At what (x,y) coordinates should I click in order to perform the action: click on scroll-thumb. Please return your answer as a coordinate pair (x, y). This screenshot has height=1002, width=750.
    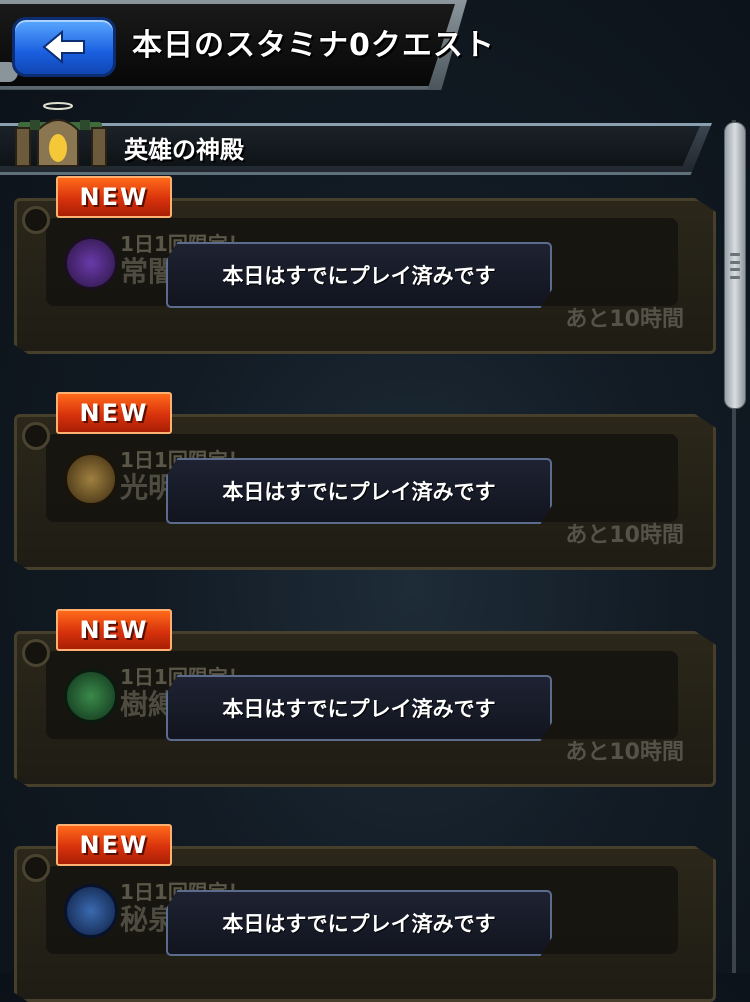
    Looking at the image, I should click on (735, 265).